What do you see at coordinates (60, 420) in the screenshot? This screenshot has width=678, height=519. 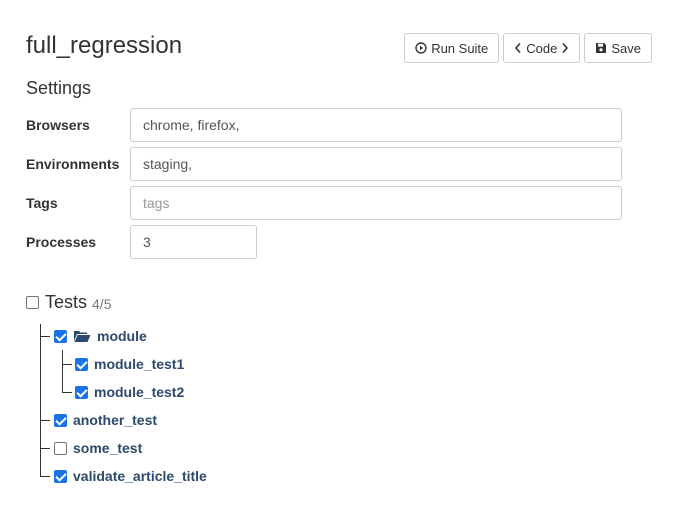 I see `another-test-checkbox` at bounding box center [60, 420].